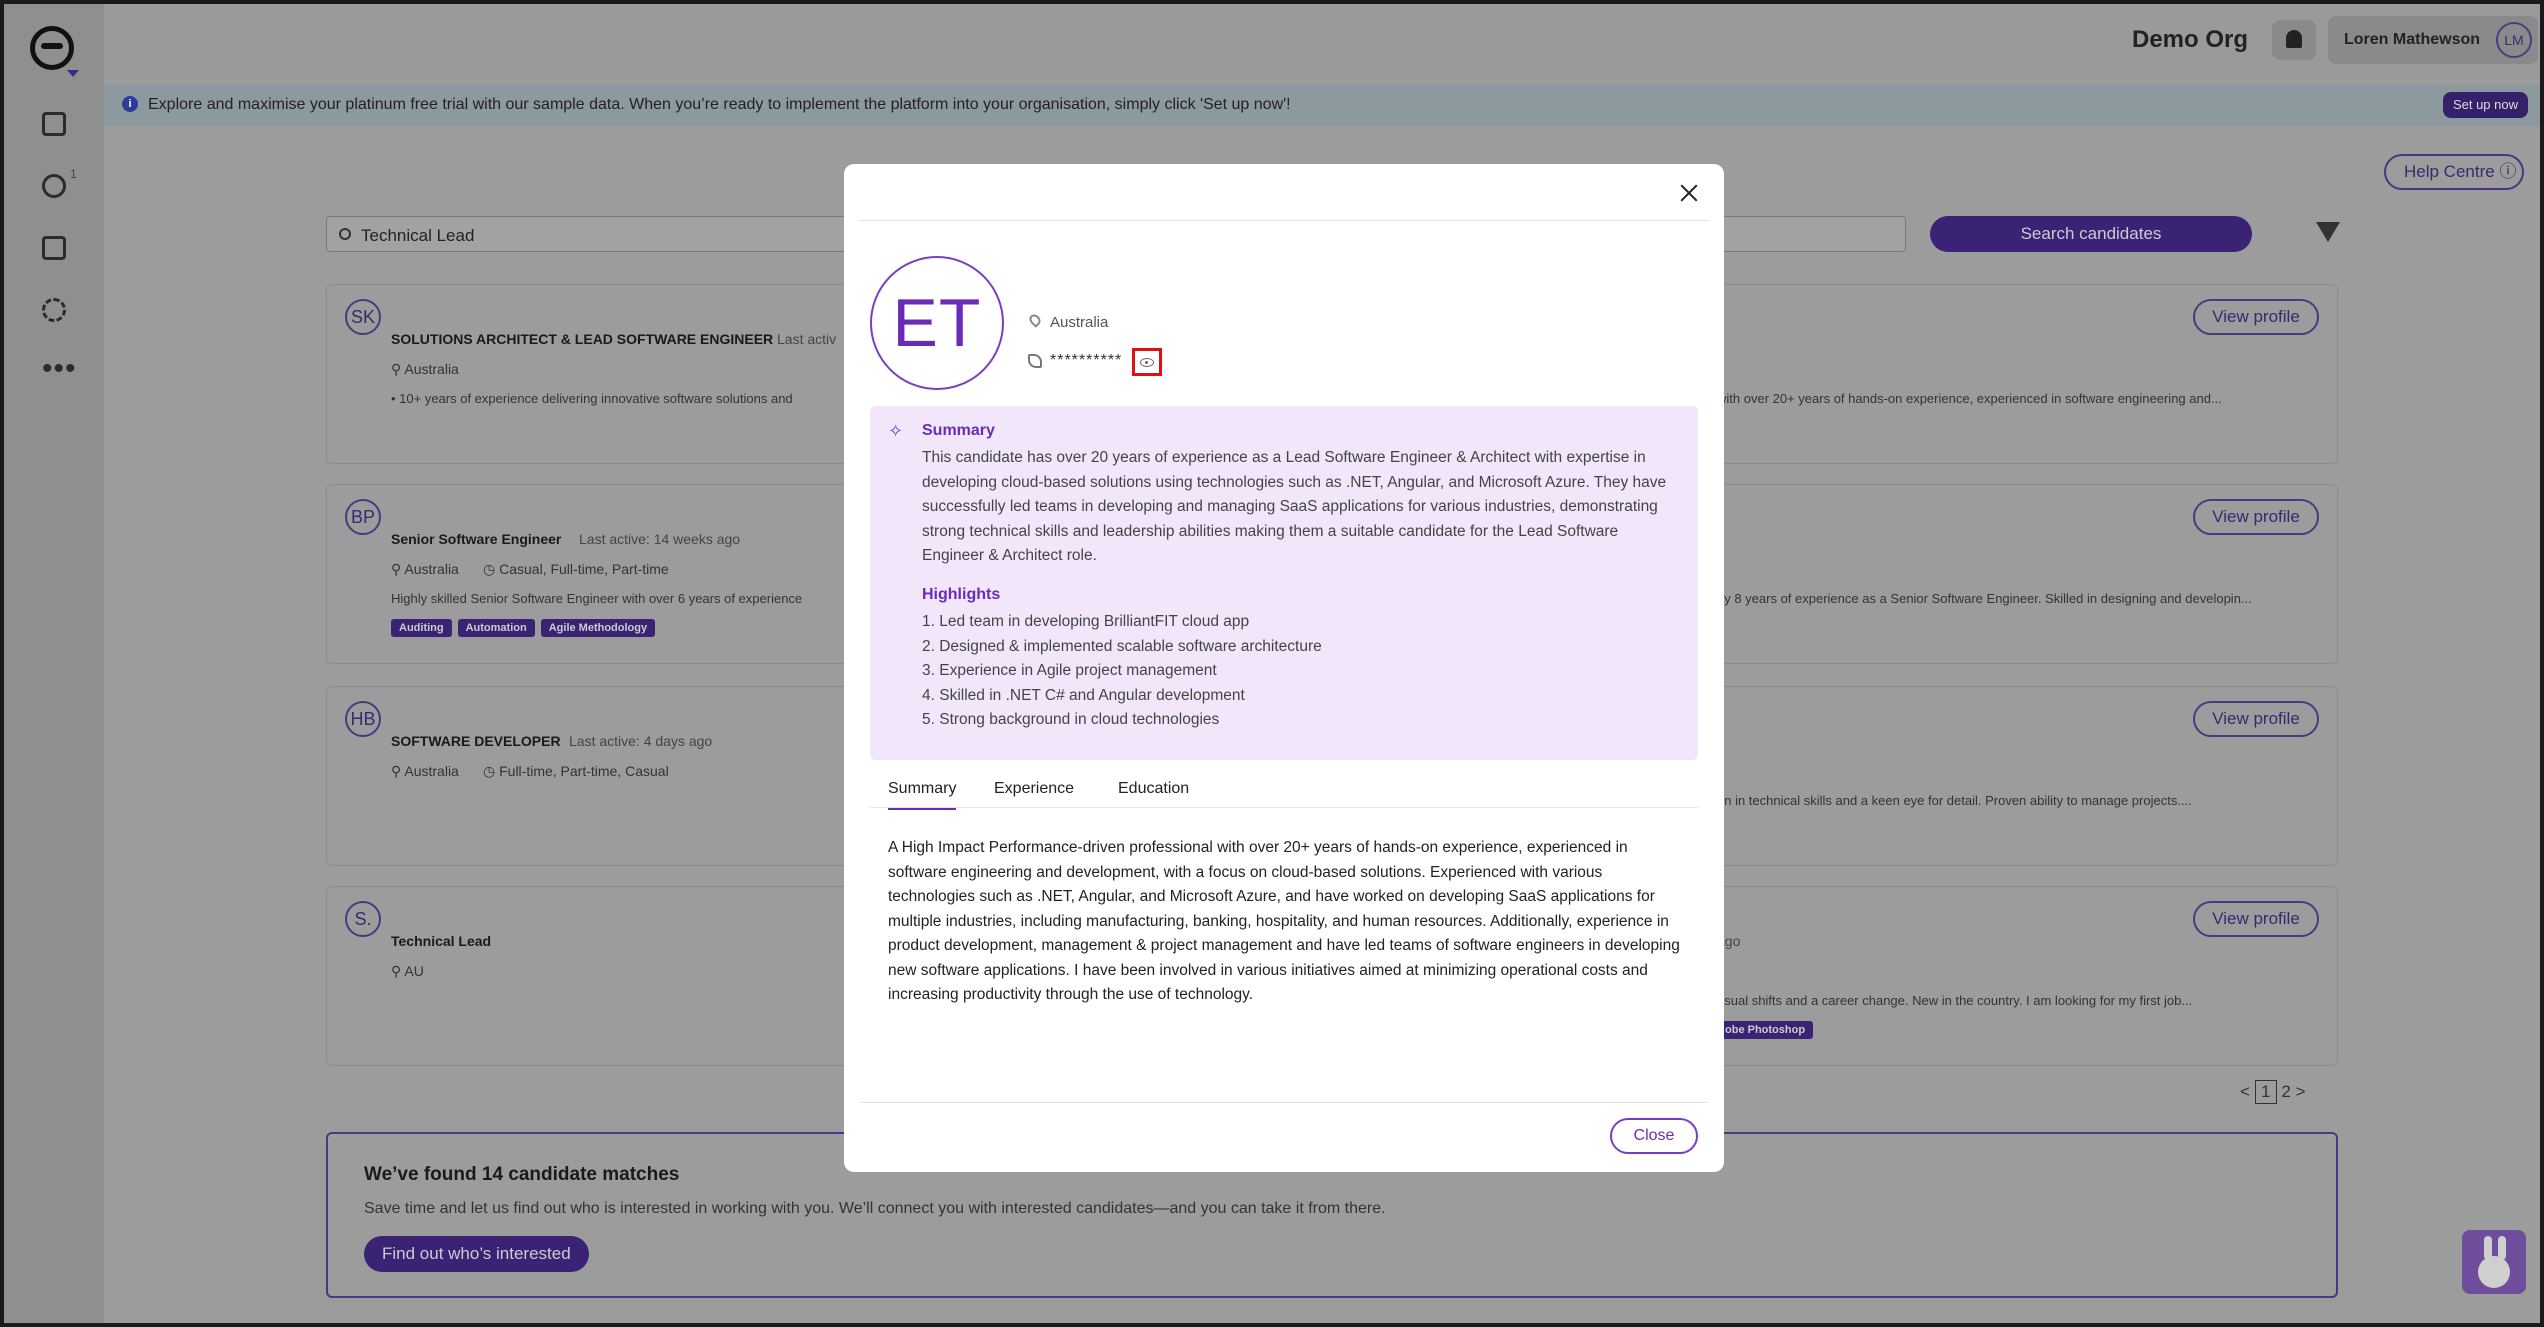  What do you see at coordinates (421, 628) in the screenshot?
I see `skill-tag: Auditing` at bounding box center [421, 628].